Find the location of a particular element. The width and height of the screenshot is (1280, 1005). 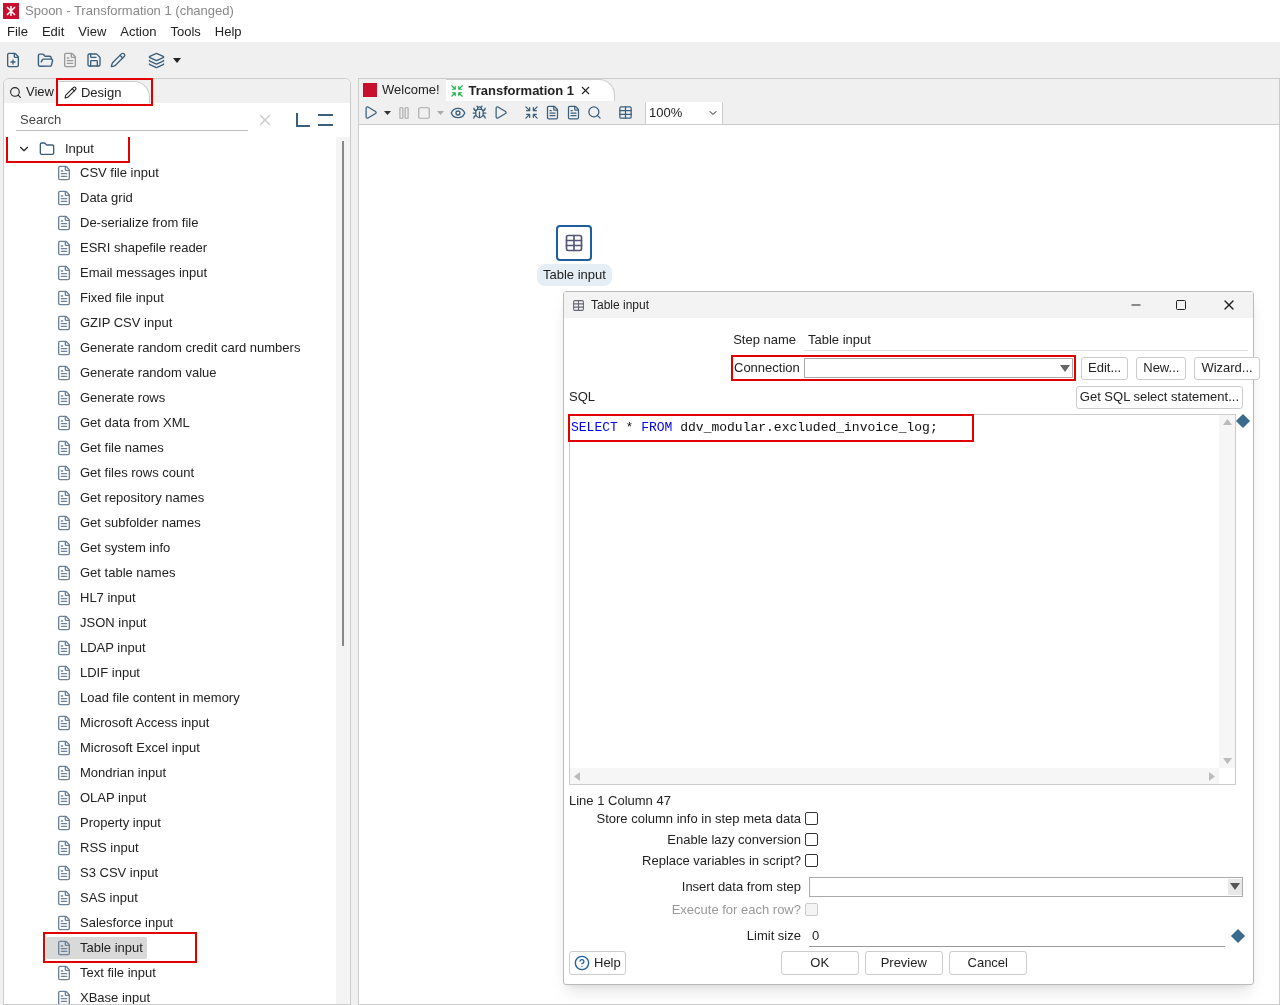

tree-item: Microsoft Access input is located at coordinates (130, 722).